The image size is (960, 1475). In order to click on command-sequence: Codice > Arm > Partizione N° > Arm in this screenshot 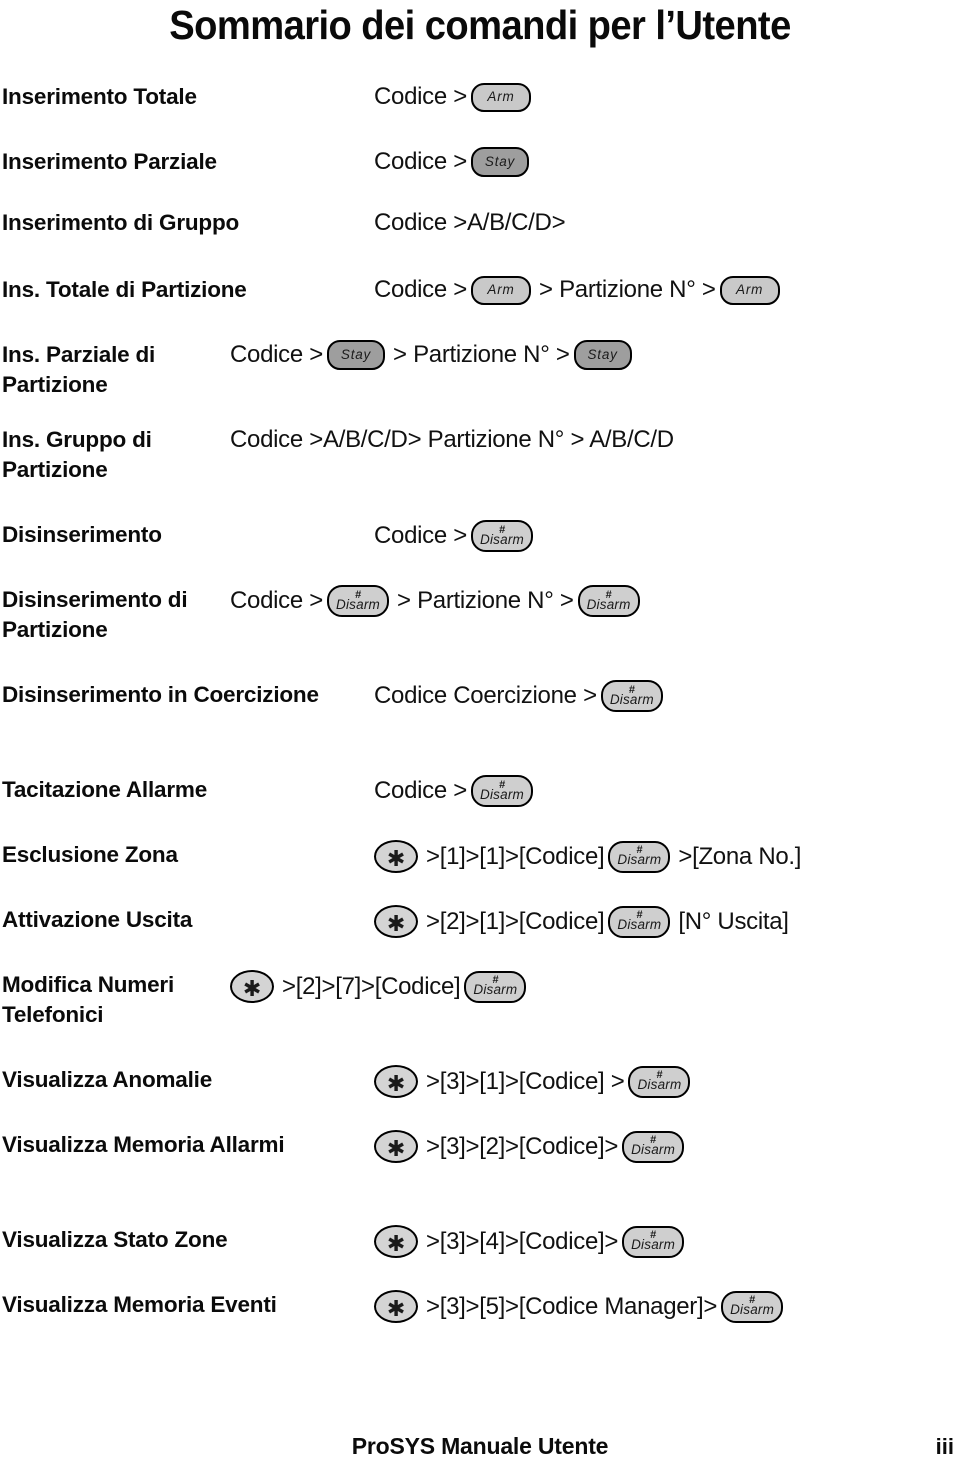, I will do `click(667, 290)`.